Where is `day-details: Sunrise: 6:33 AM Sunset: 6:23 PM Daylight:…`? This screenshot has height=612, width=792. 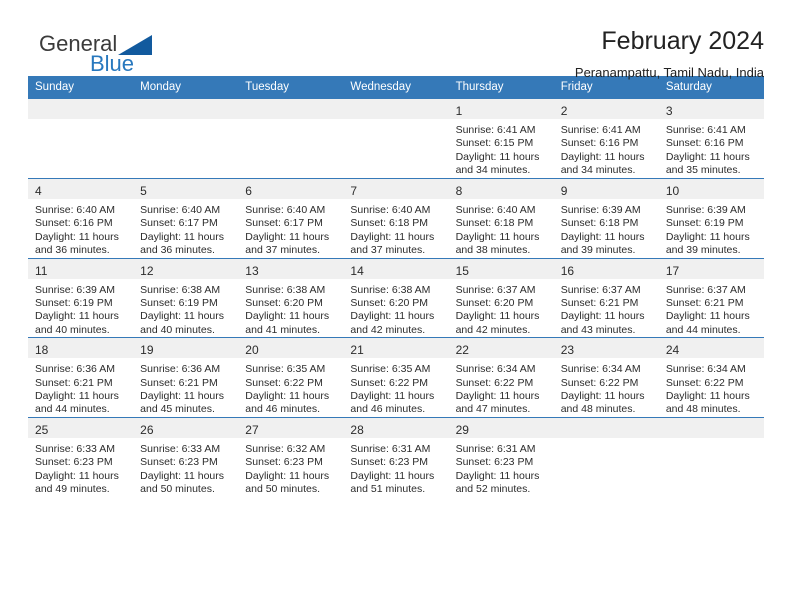 day-details: Sunrise: 6:33 AM Sunset: 6:23 PM Daylight:… is located at coordinates (185, 467).